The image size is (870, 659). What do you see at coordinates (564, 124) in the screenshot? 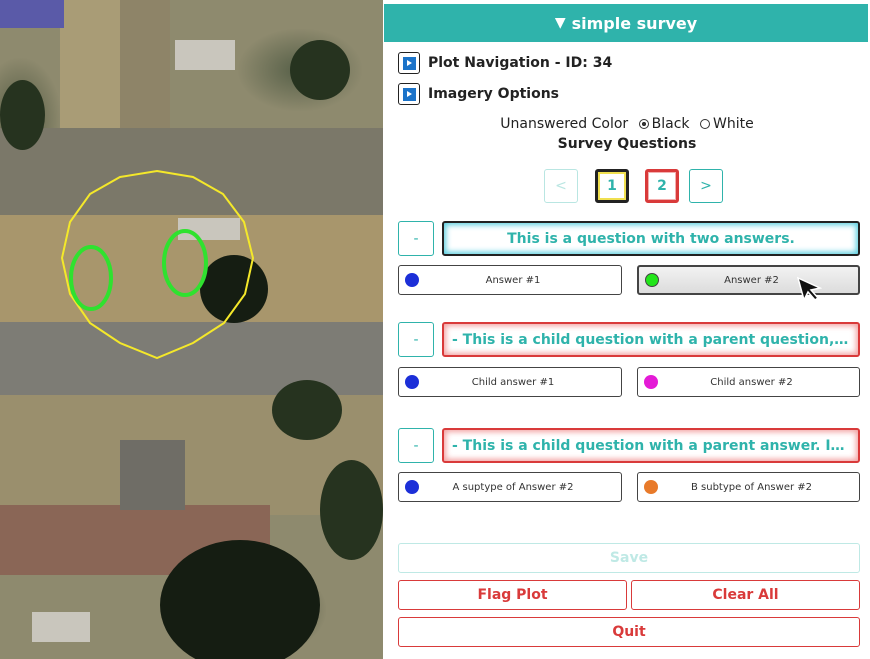
I see `unanswered-color-label: Unanswered Color` at bounding box center [564, 124].